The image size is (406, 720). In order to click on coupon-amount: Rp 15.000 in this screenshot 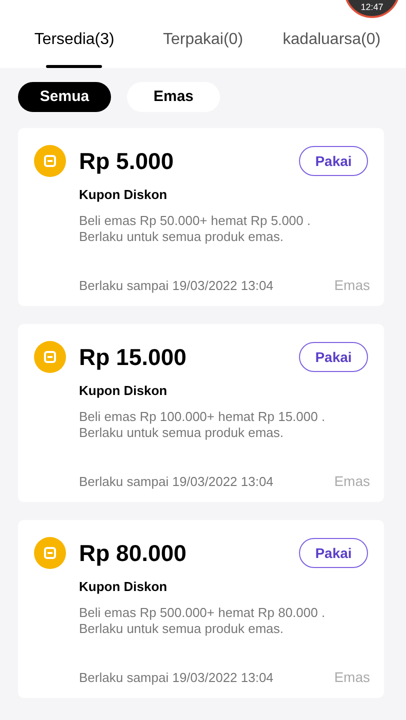, I will do `click(132, 357)`.